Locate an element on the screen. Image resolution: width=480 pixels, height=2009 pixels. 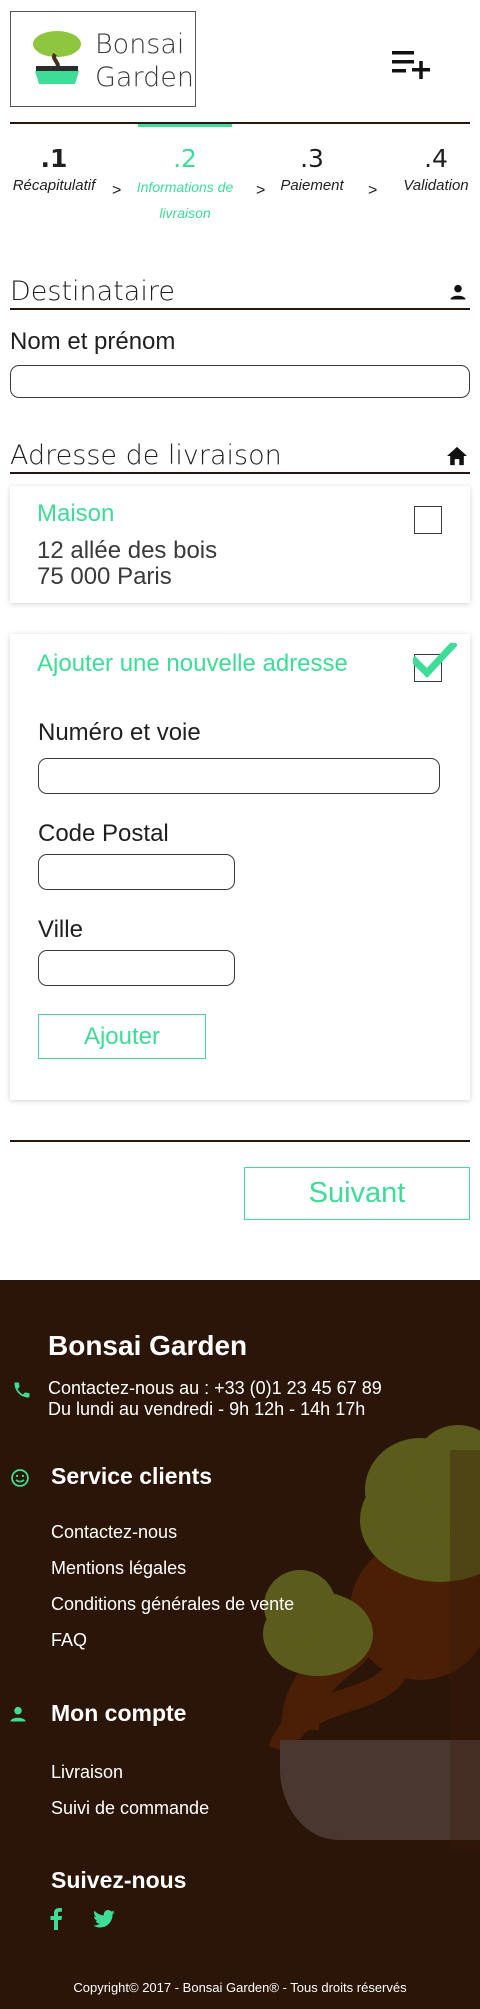
phone-icon is located at coordinates (22, 1390).